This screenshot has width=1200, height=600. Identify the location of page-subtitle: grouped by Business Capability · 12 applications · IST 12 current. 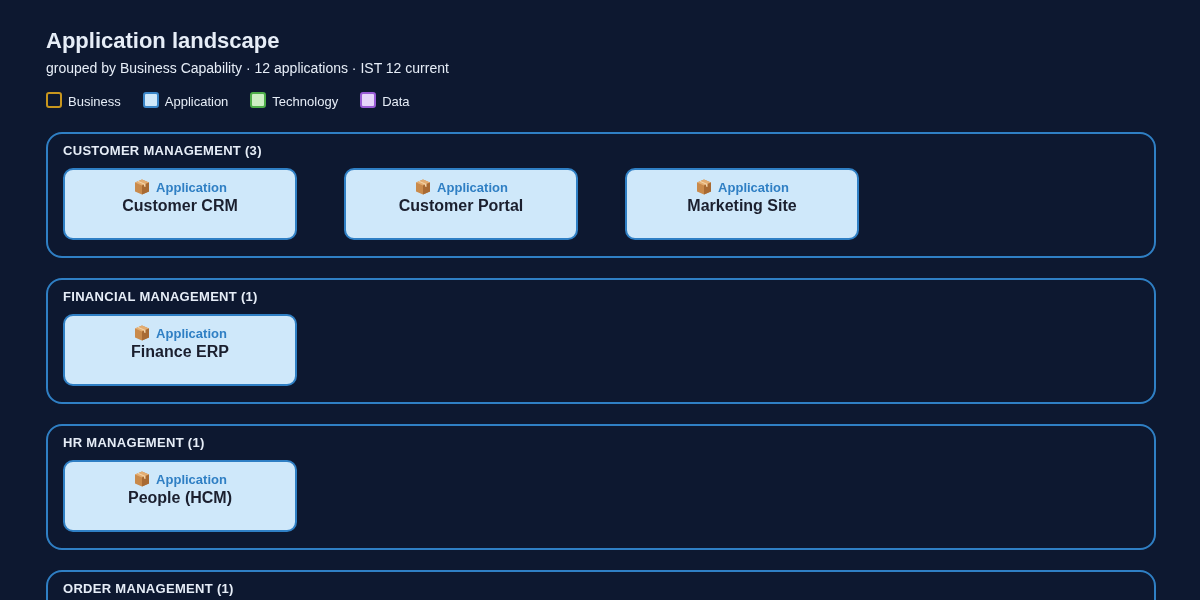
(248, 68).